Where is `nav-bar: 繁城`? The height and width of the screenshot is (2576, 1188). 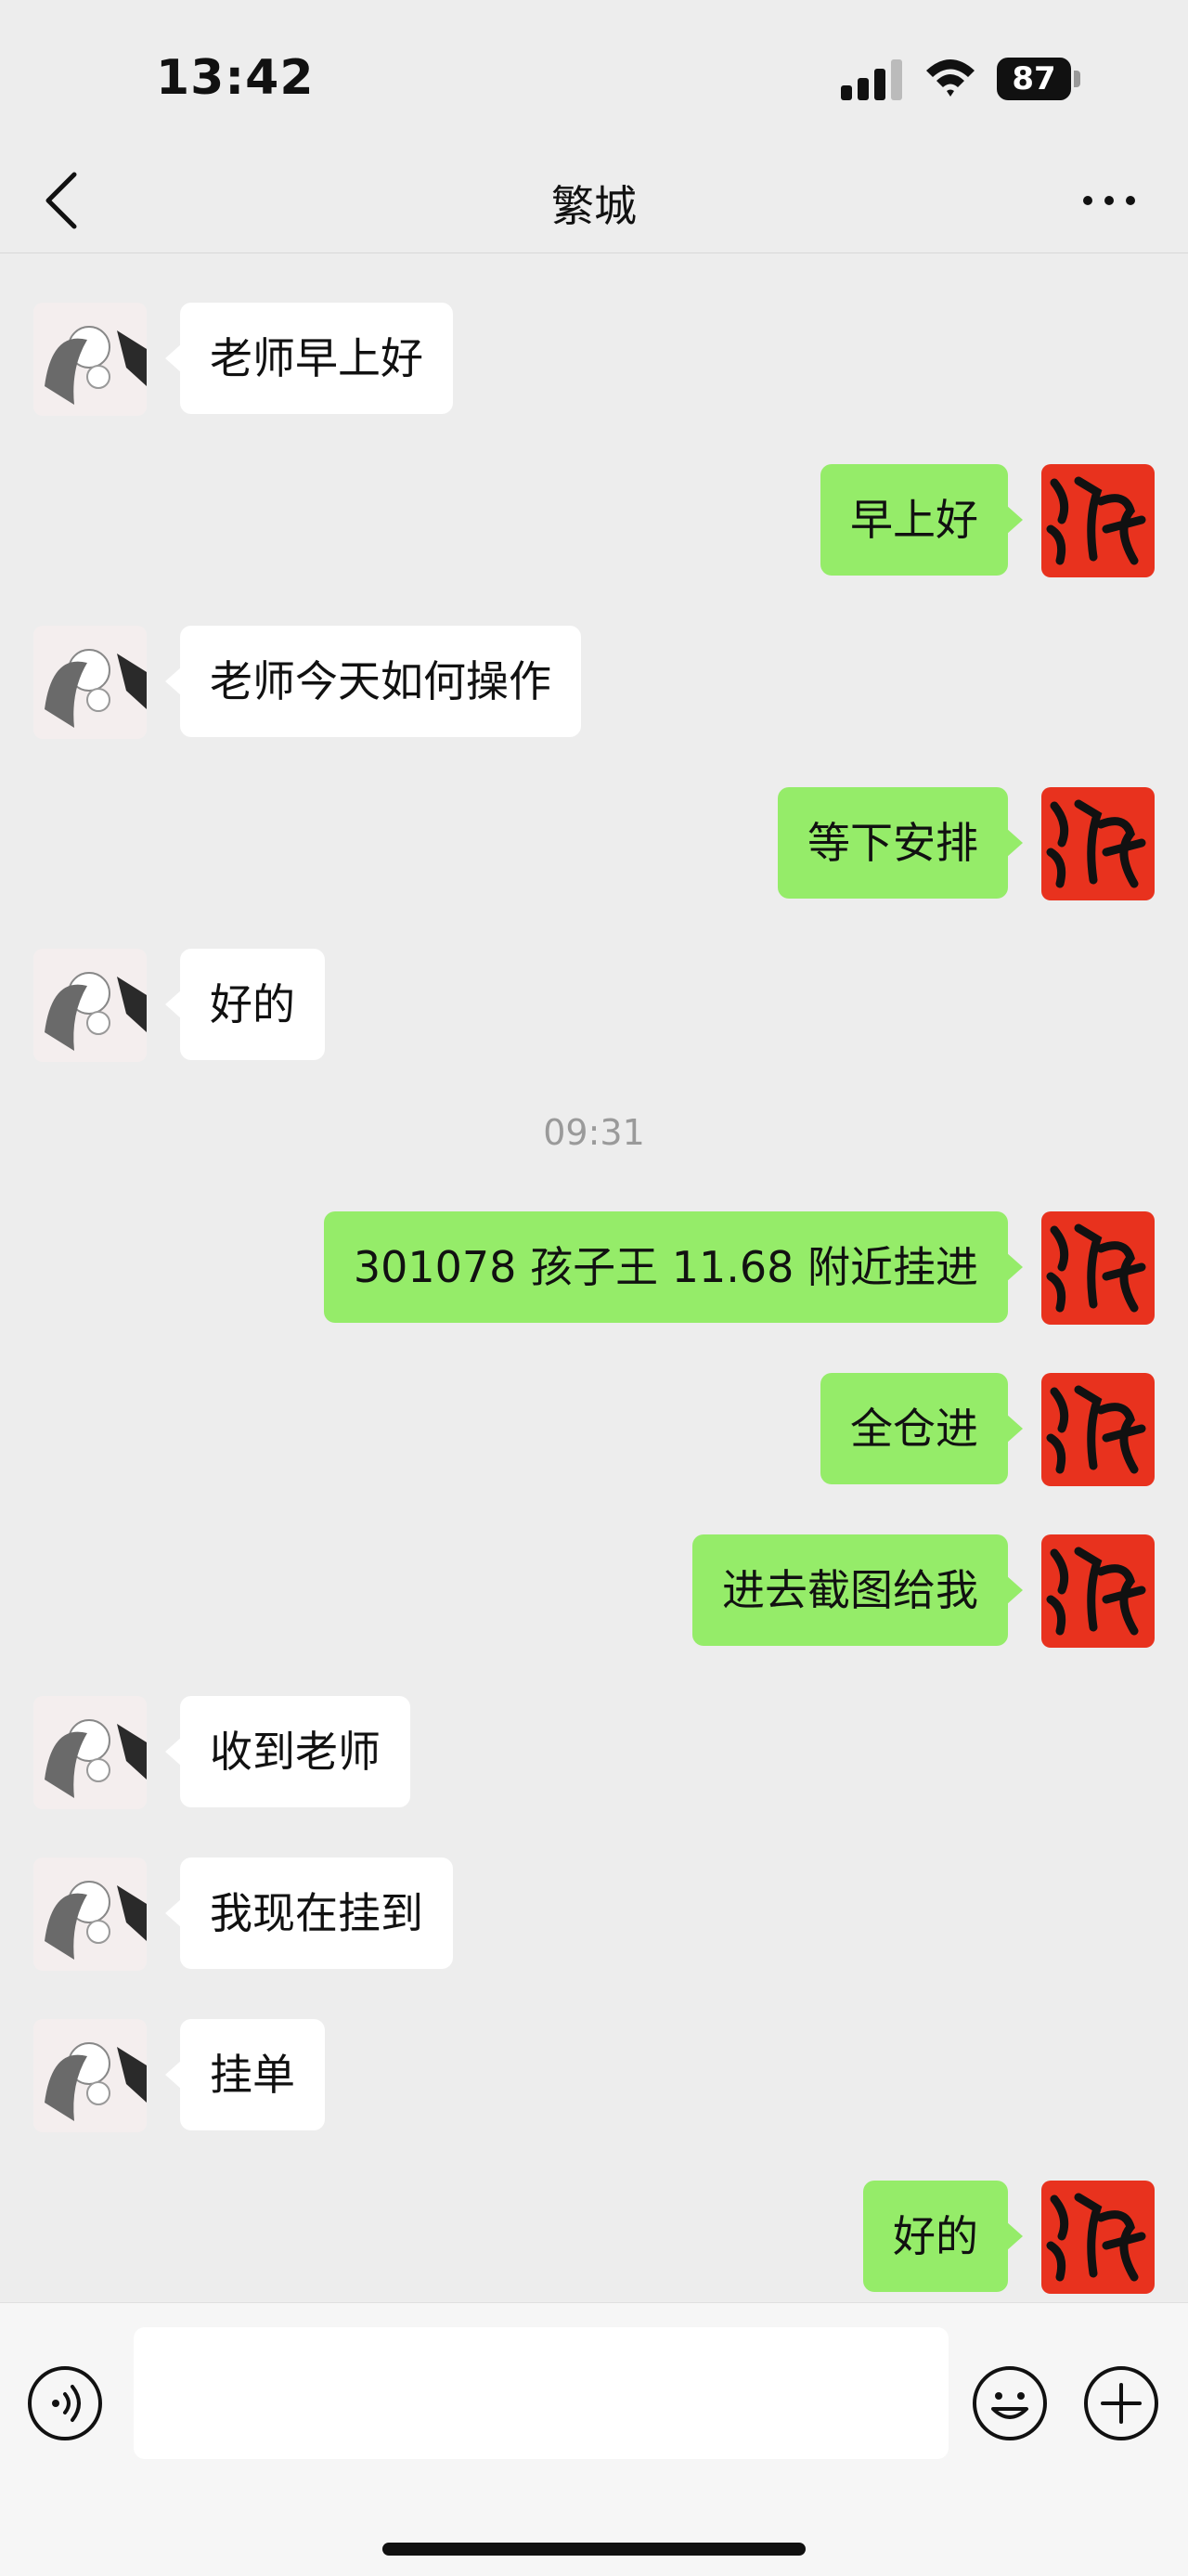 nav-bar: 繁城 is located at coordinates (594, 201).